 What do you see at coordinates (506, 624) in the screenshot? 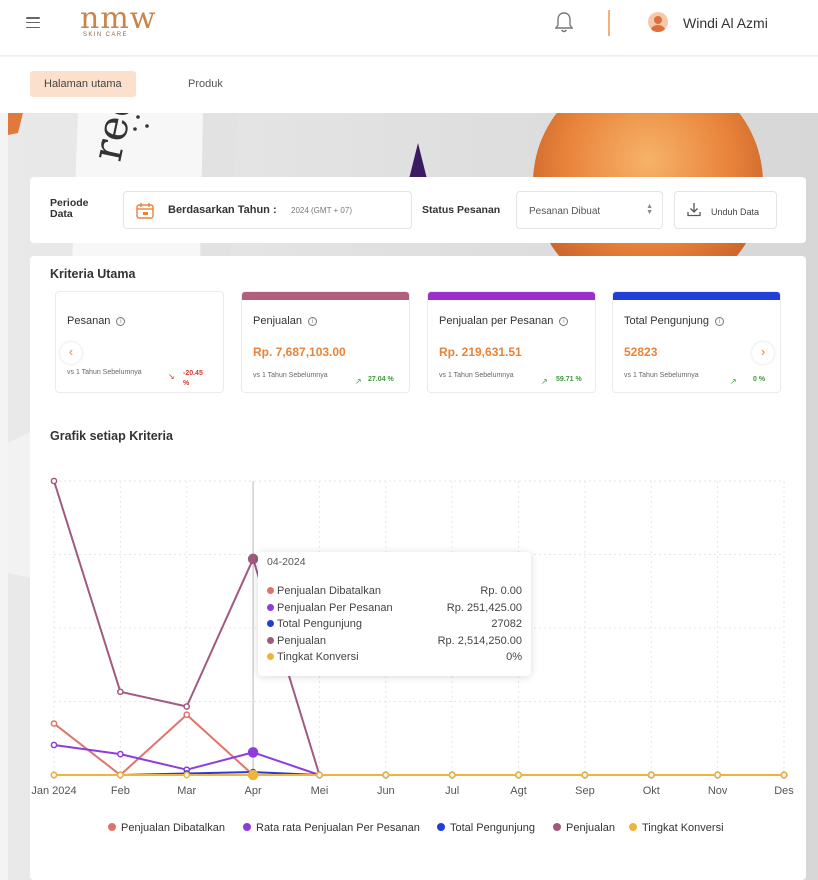
I see `tooltip-value: 27082` at bounding box center [506, 624].